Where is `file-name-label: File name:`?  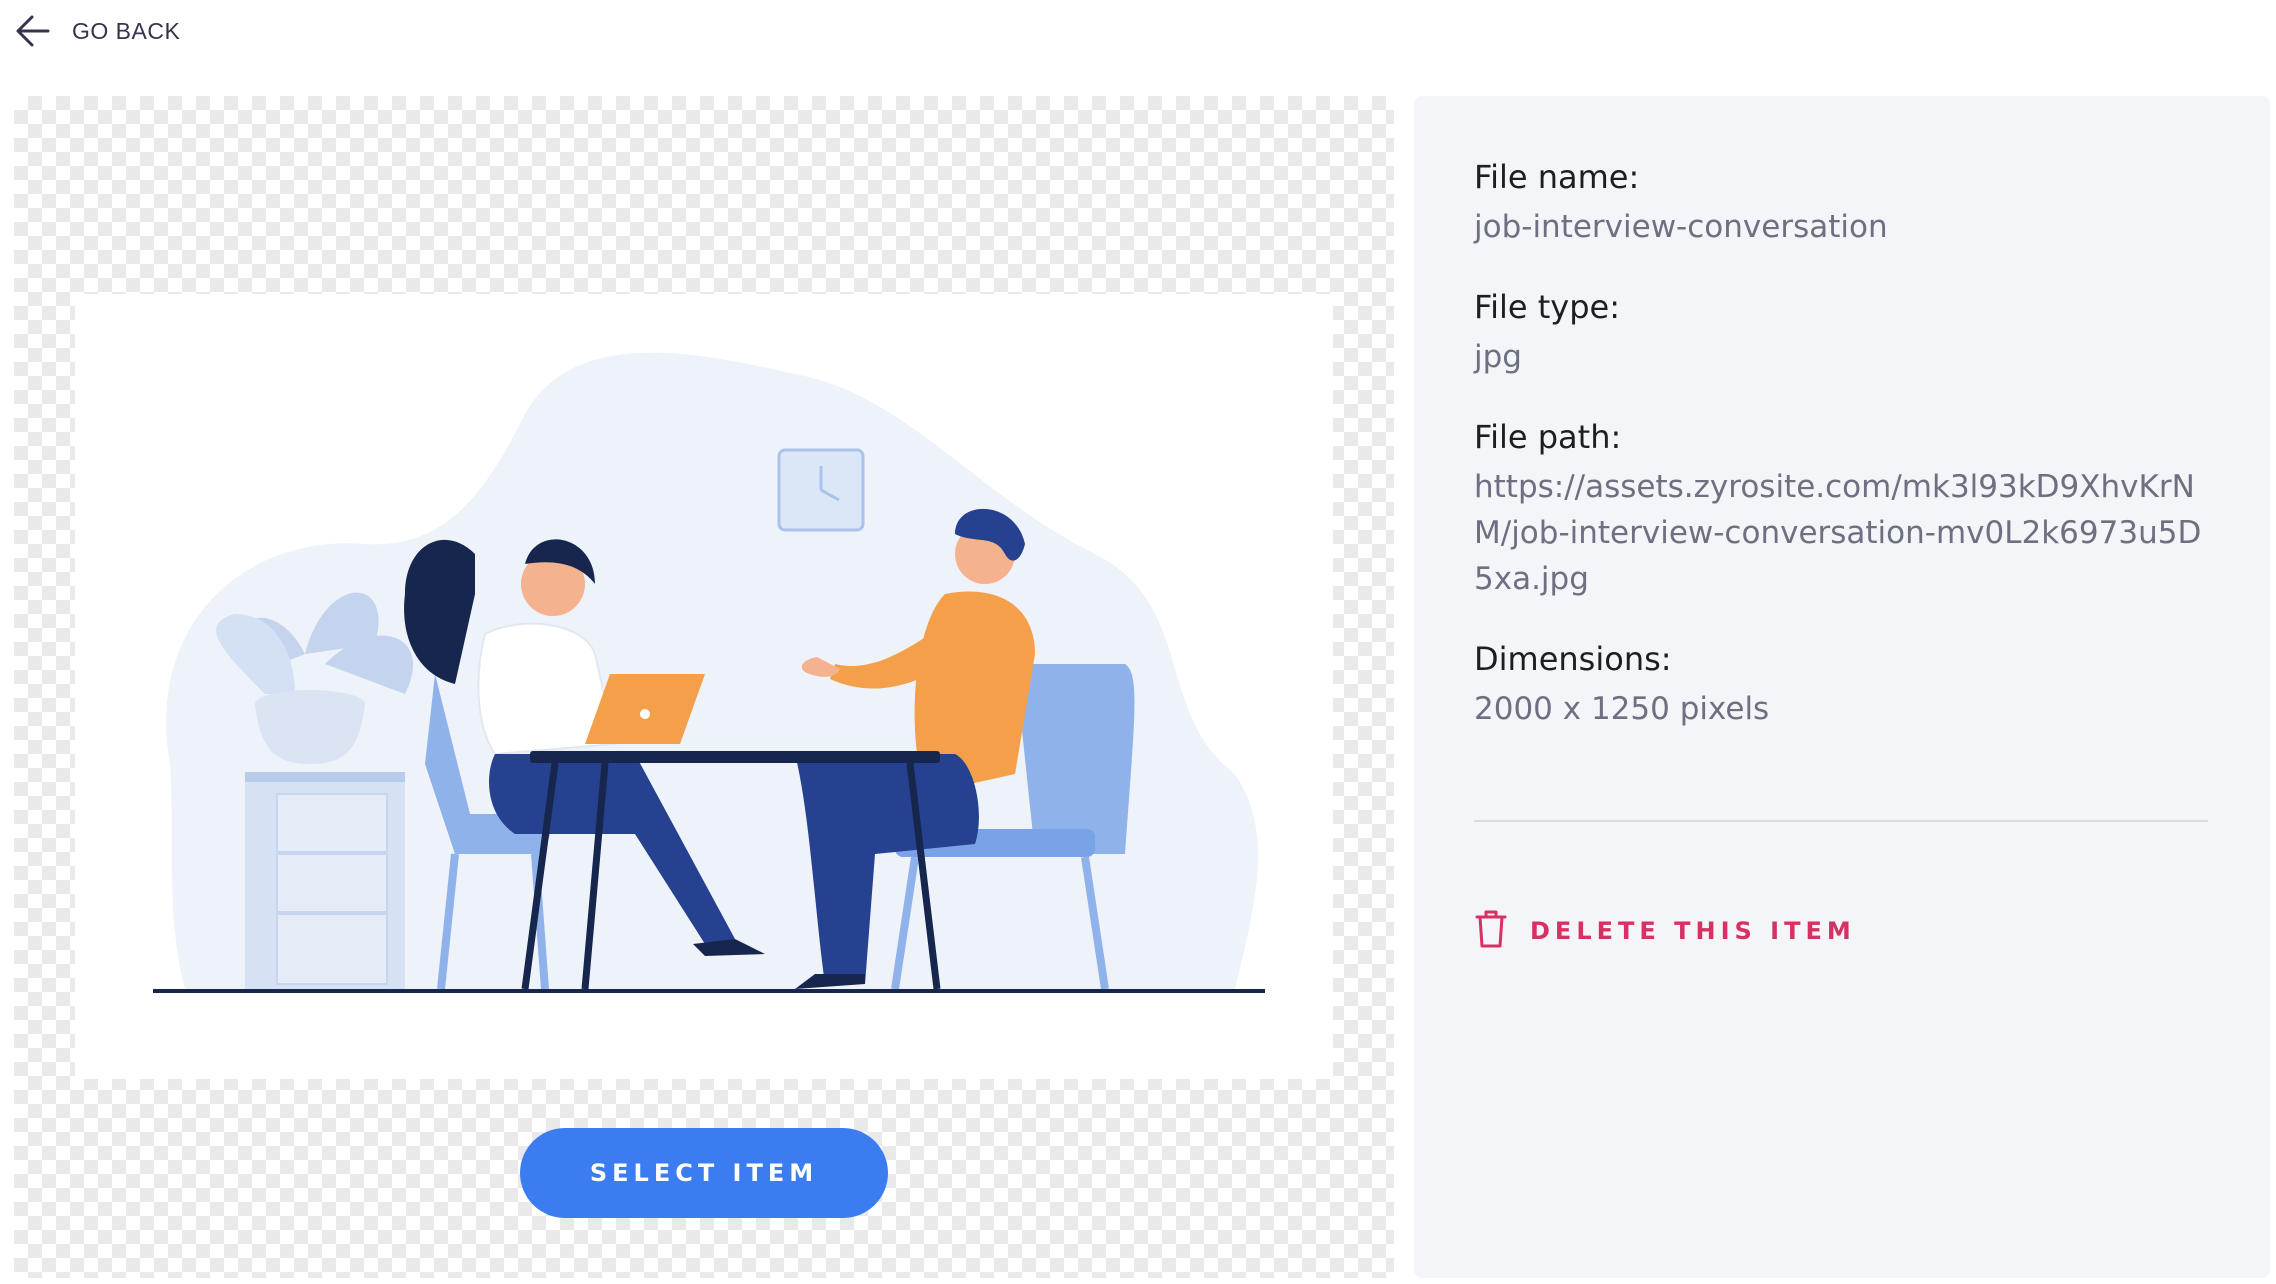
file-name-label: File name: is located at coordinates (1557, 177).